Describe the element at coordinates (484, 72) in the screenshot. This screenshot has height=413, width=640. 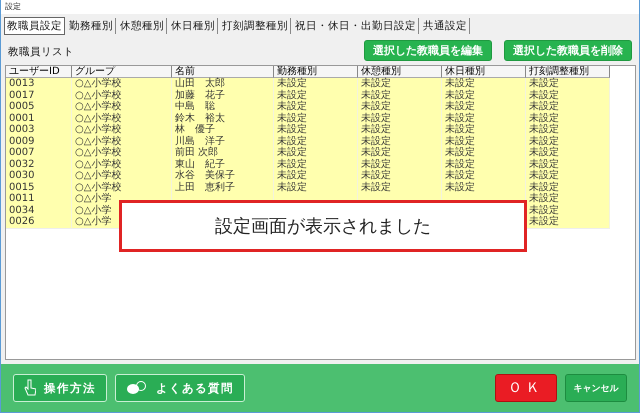
I see `column-header: 休日種別` at that location.